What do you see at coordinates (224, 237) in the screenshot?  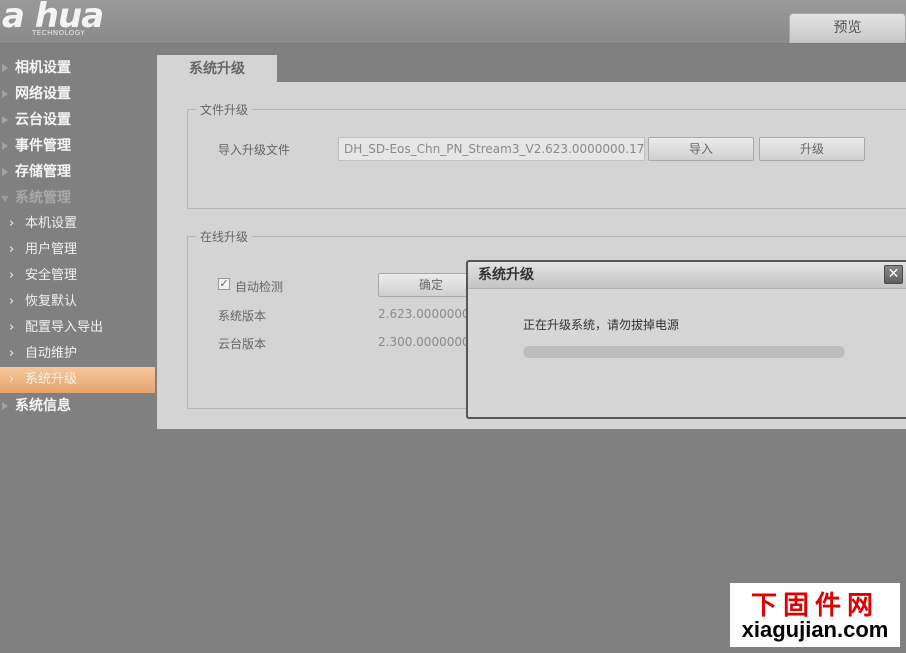 I see `online-upgrade-legend: 在线升级` at bounding box center [224, 237].